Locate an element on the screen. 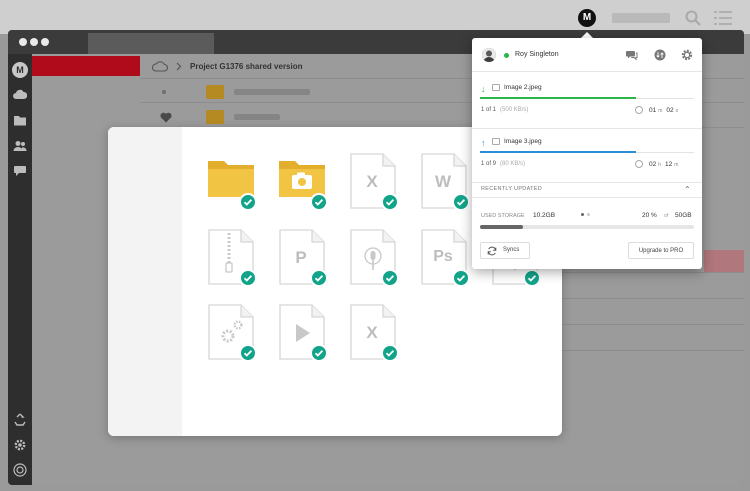 The width and height of the screenshot is (750, 491). os-menu-bar: M is located at coordinates (375, 17).